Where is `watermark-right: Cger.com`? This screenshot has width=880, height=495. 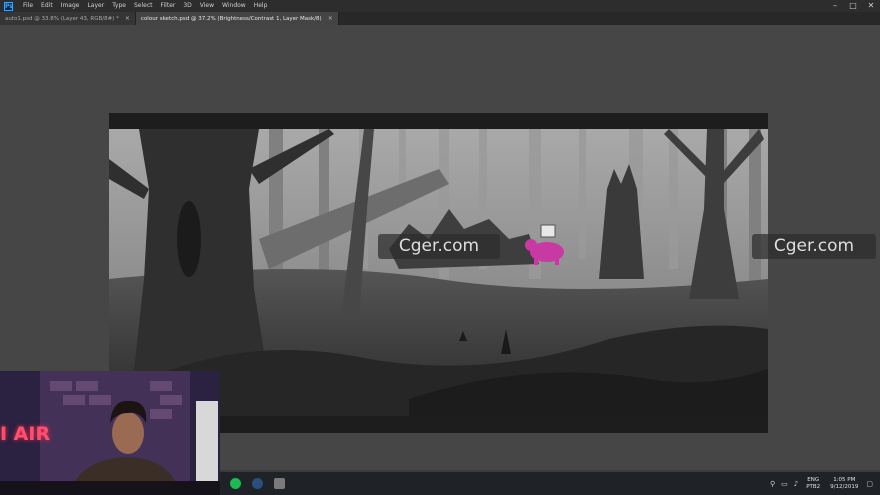
watermark-right: Cger.com is located at coordinates (814, 246).